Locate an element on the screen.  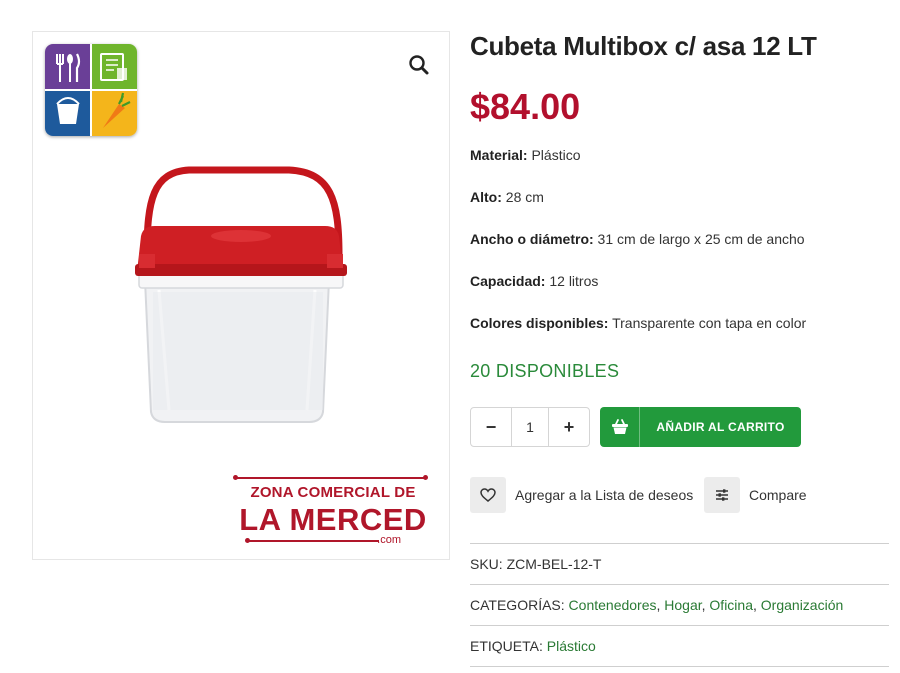
quantity-stepper: − + is located at coordinates (530, 427).